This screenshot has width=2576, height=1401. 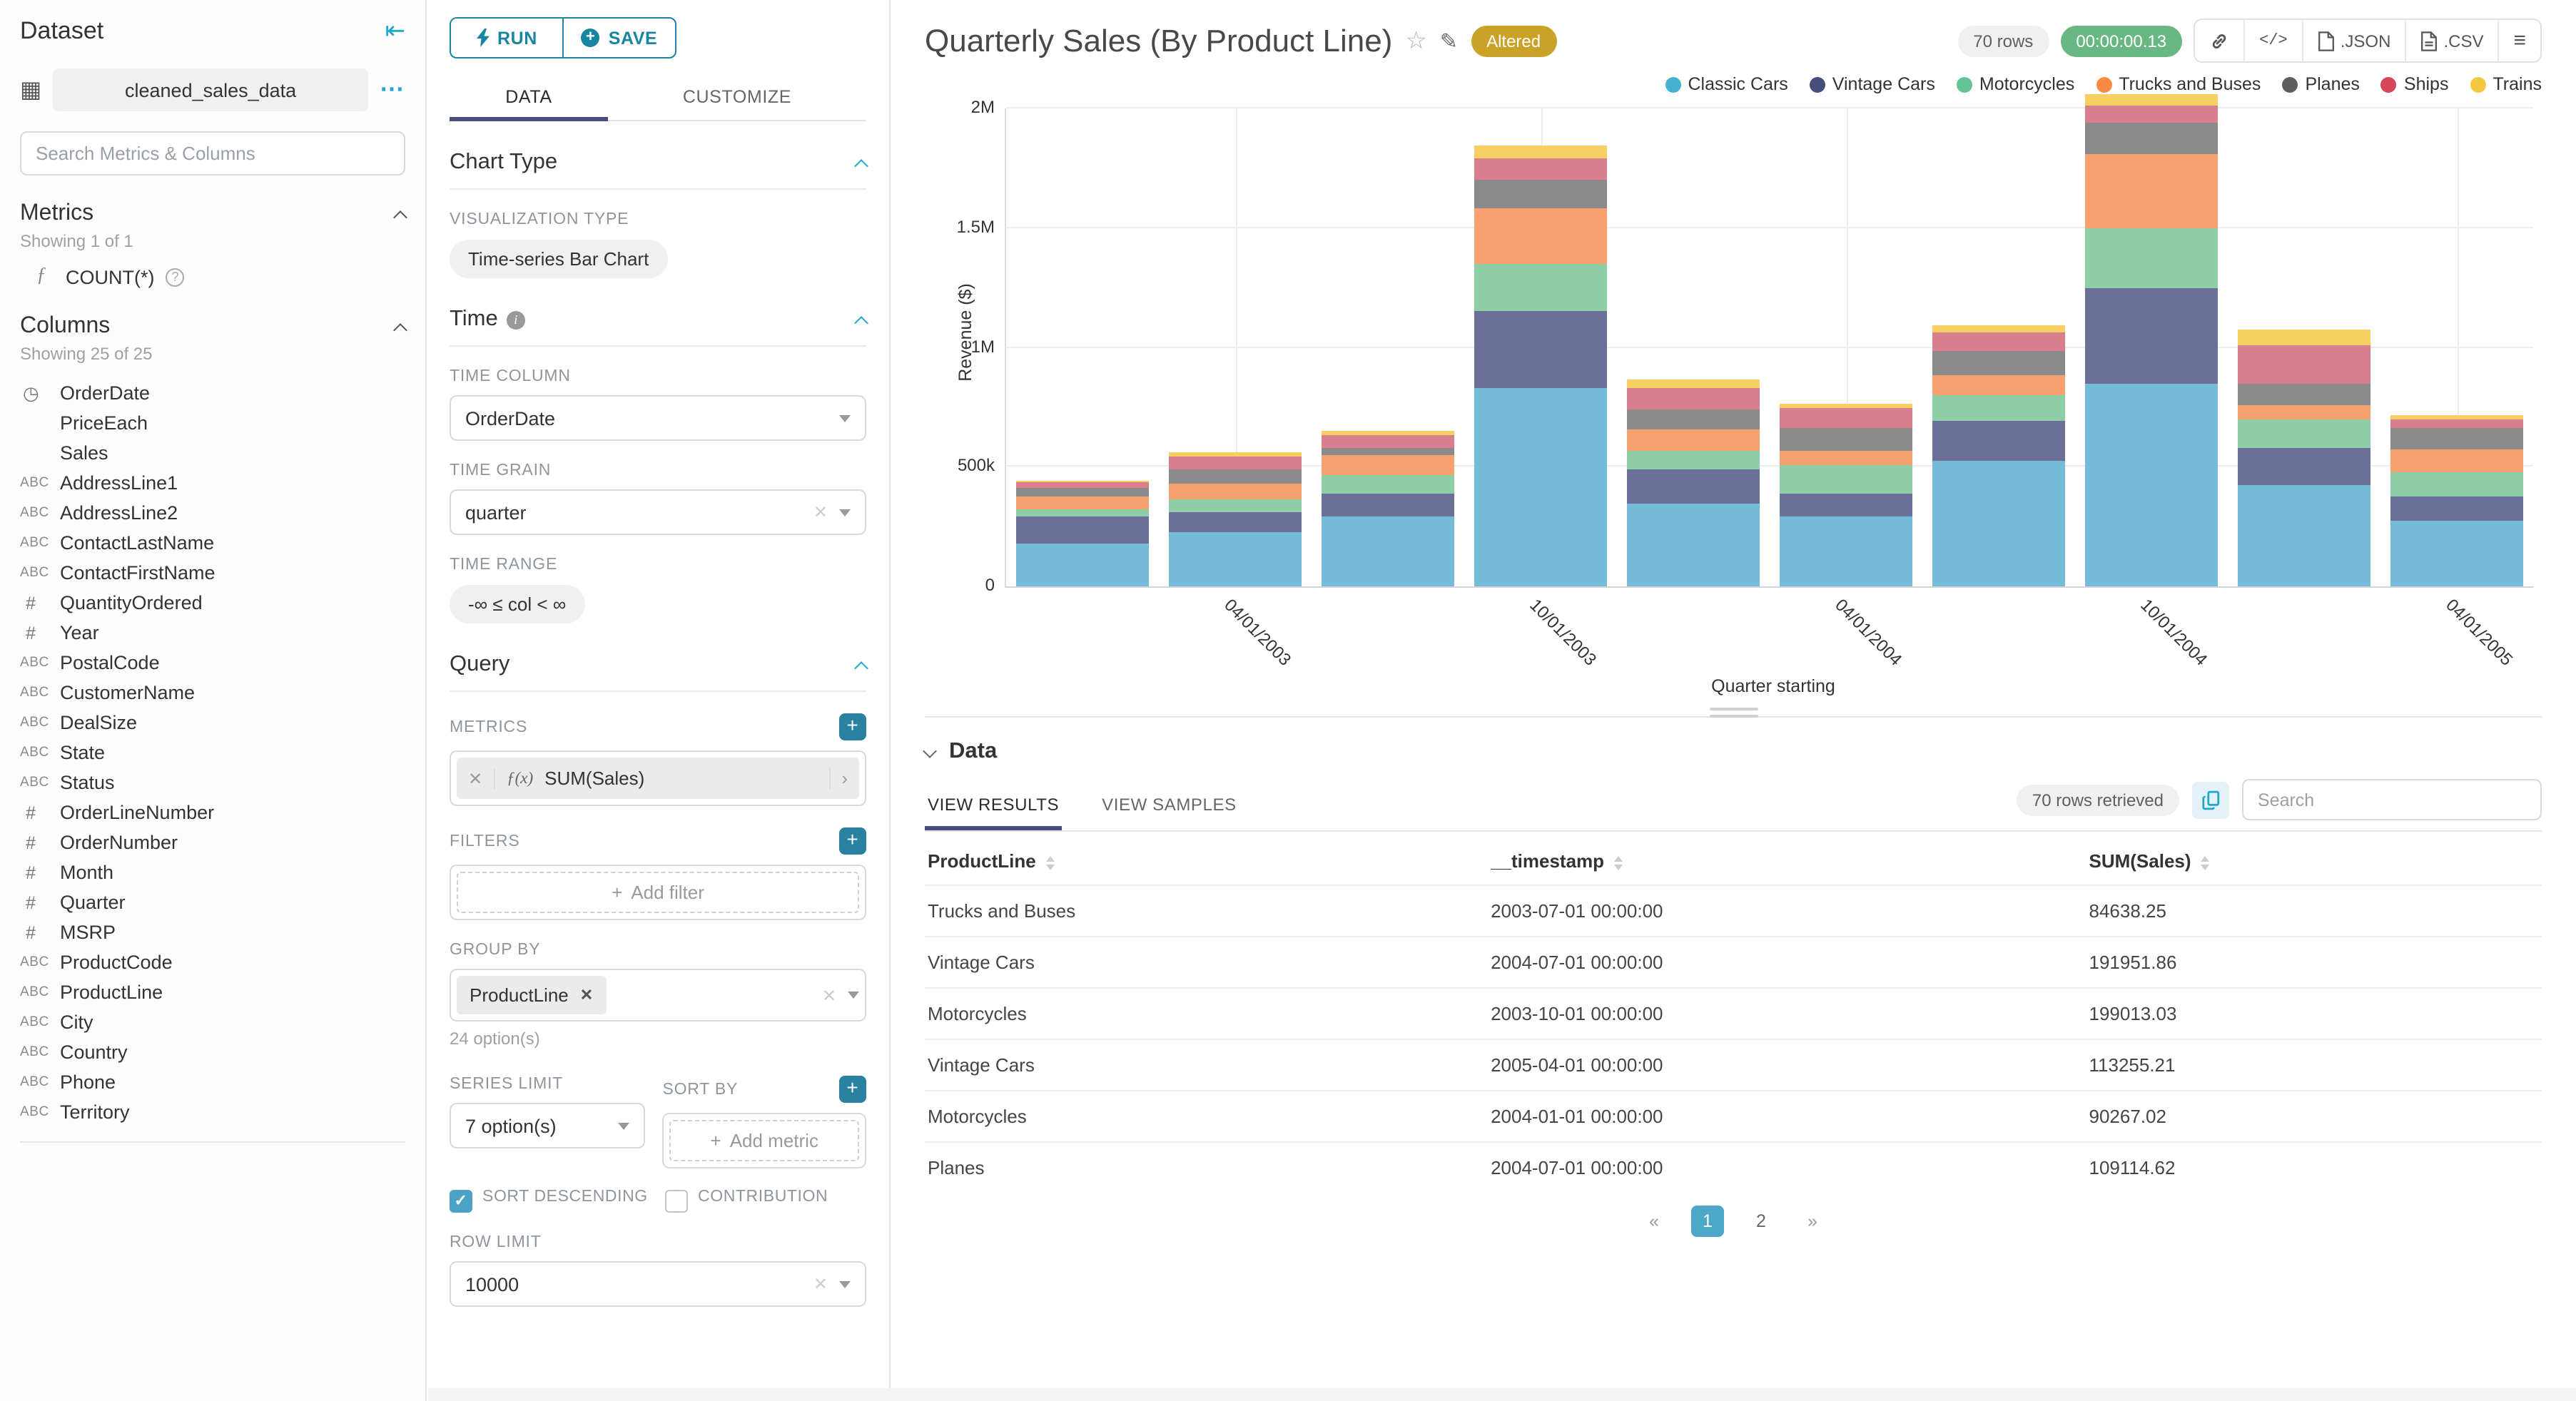 What do you see at coordinates (1416, 40) in the screenshot?
I see `favorite-star-icon: ☆` at bounding box center [1416, 40].